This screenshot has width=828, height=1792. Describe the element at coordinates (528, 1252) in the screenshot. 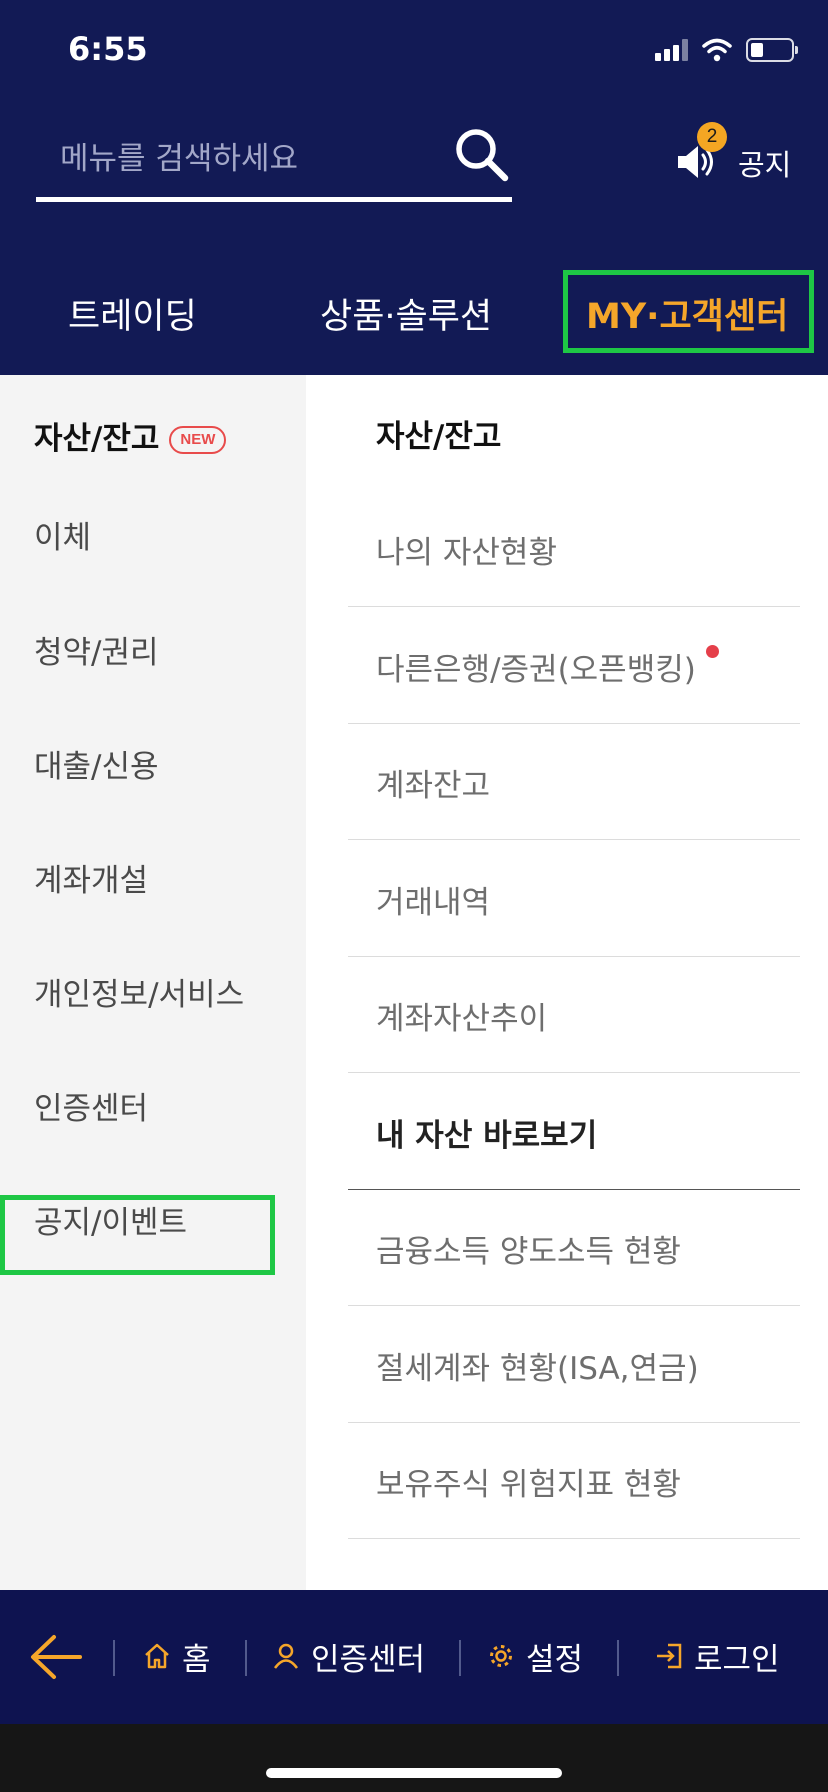

I see `submenu-item-label: 금융소득 양도소득 현황` at that location.